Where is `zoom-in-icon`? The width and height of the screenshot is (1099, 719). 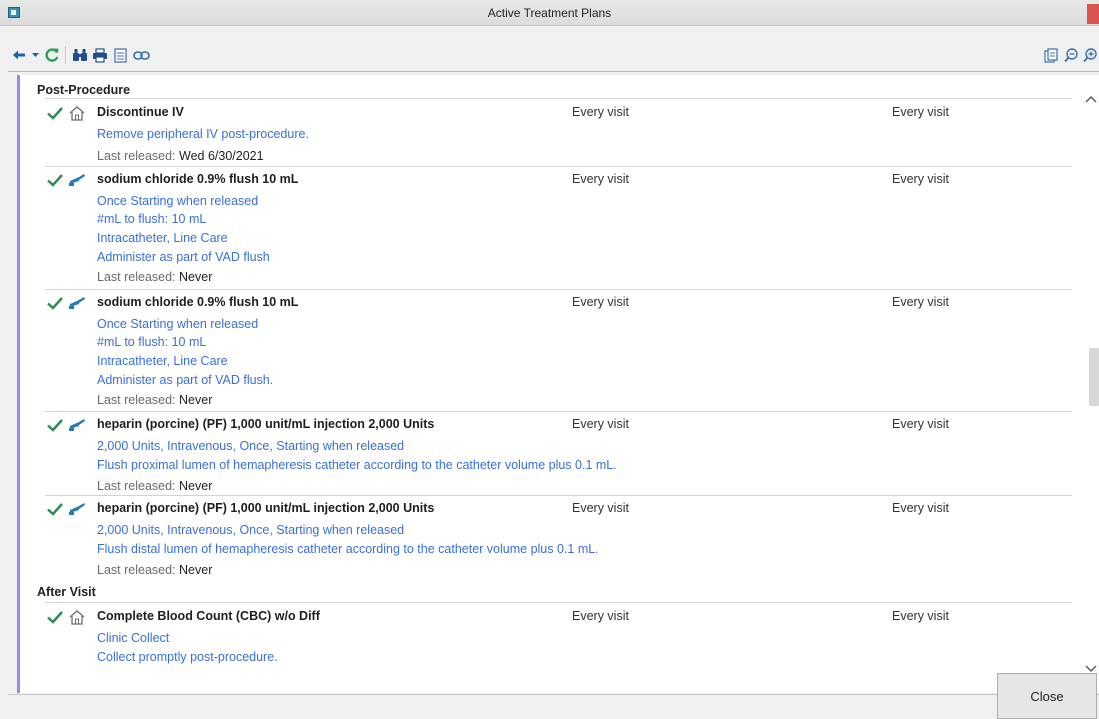
zoom-in-icon is located at coordinates (1090, 55).